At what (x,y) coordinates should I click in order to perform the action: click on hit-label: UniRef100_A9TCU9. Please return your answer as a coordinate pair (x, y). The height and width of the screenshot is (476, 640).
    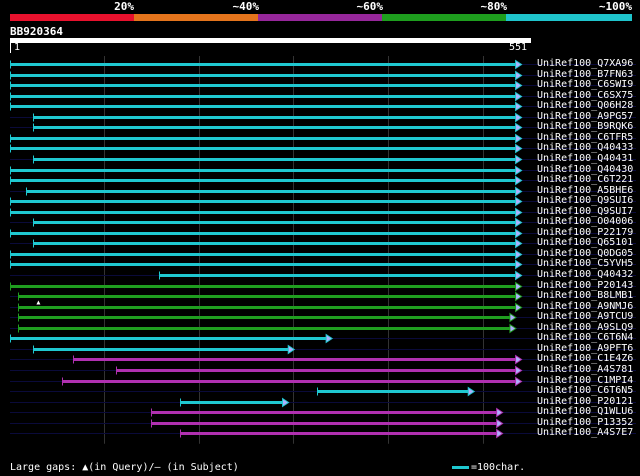
    Looking at the image, I should click on (585, 317).